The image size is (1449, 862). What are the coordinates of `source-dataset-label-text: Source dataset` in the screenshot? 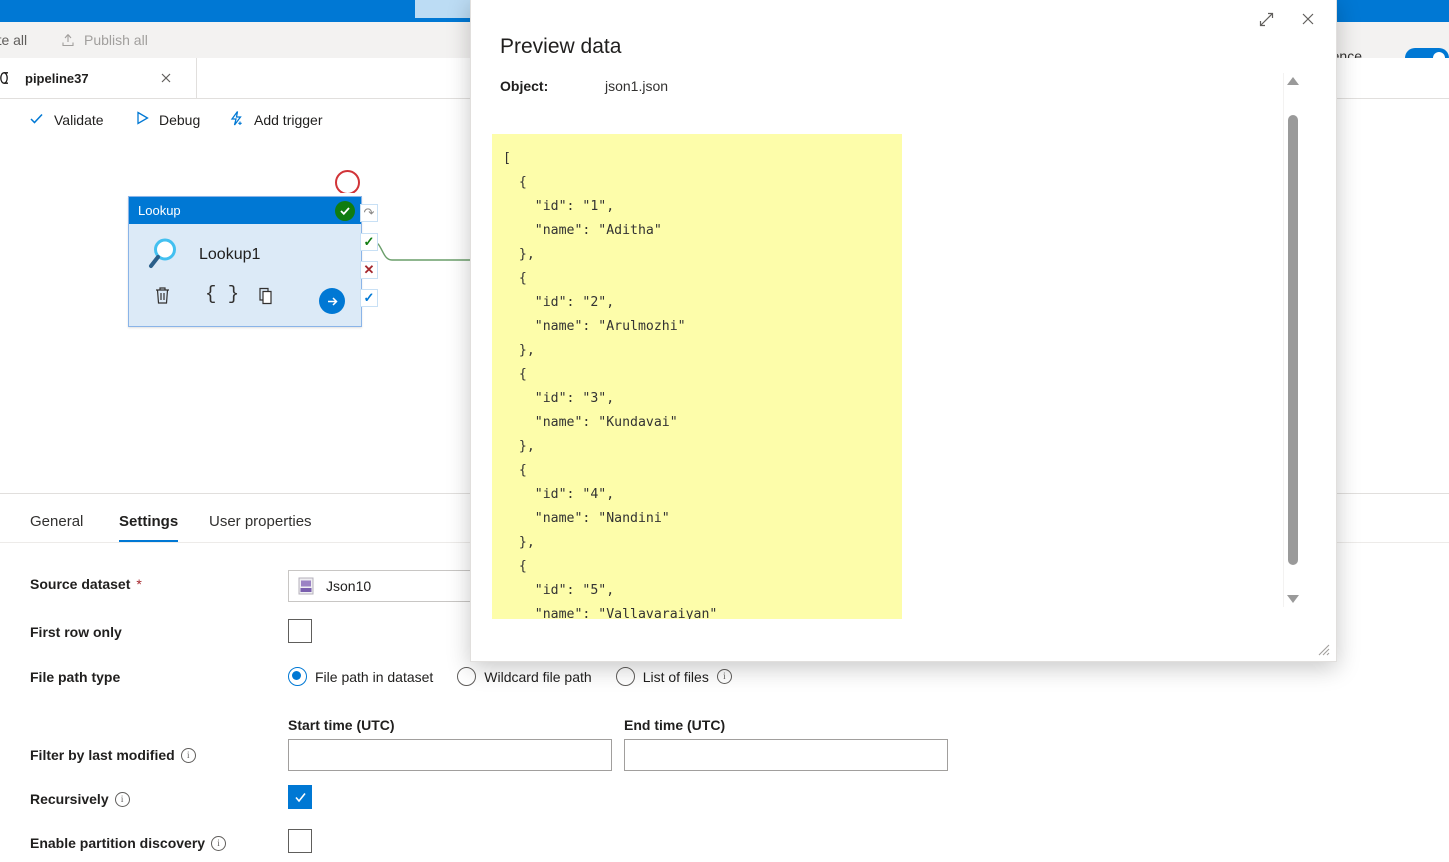 It's located at (80, 584).